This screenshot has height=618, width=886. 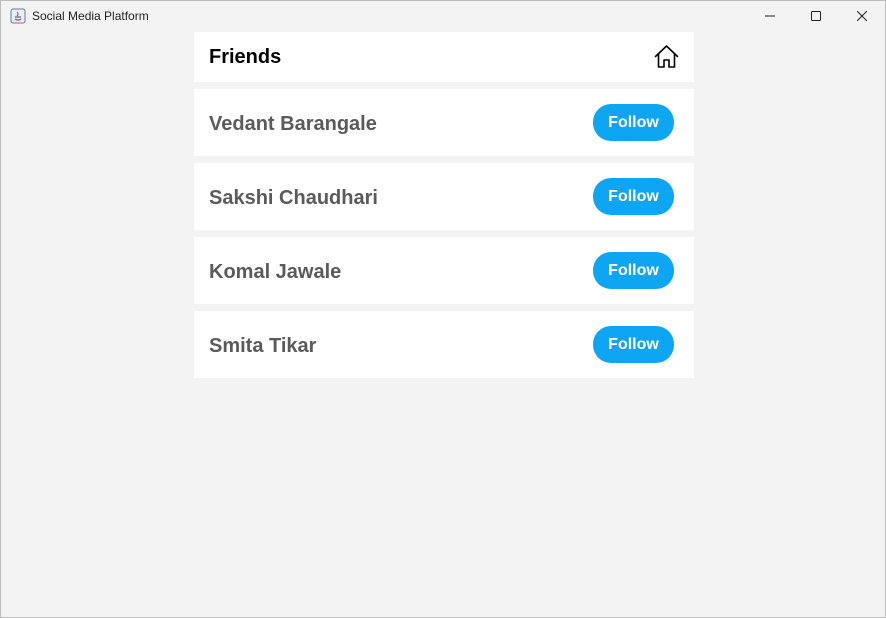 I want to click on close-button, so click(x=862, y=16).